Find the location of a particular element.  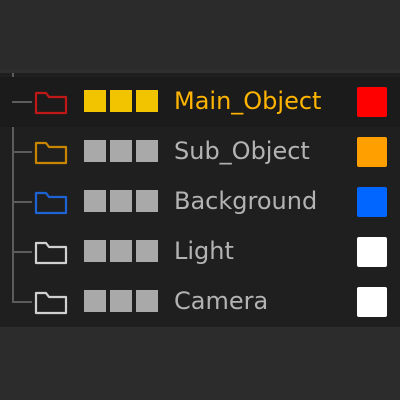

layer-row-sub-object: Sub_Object is located at coordinates (200, 152).